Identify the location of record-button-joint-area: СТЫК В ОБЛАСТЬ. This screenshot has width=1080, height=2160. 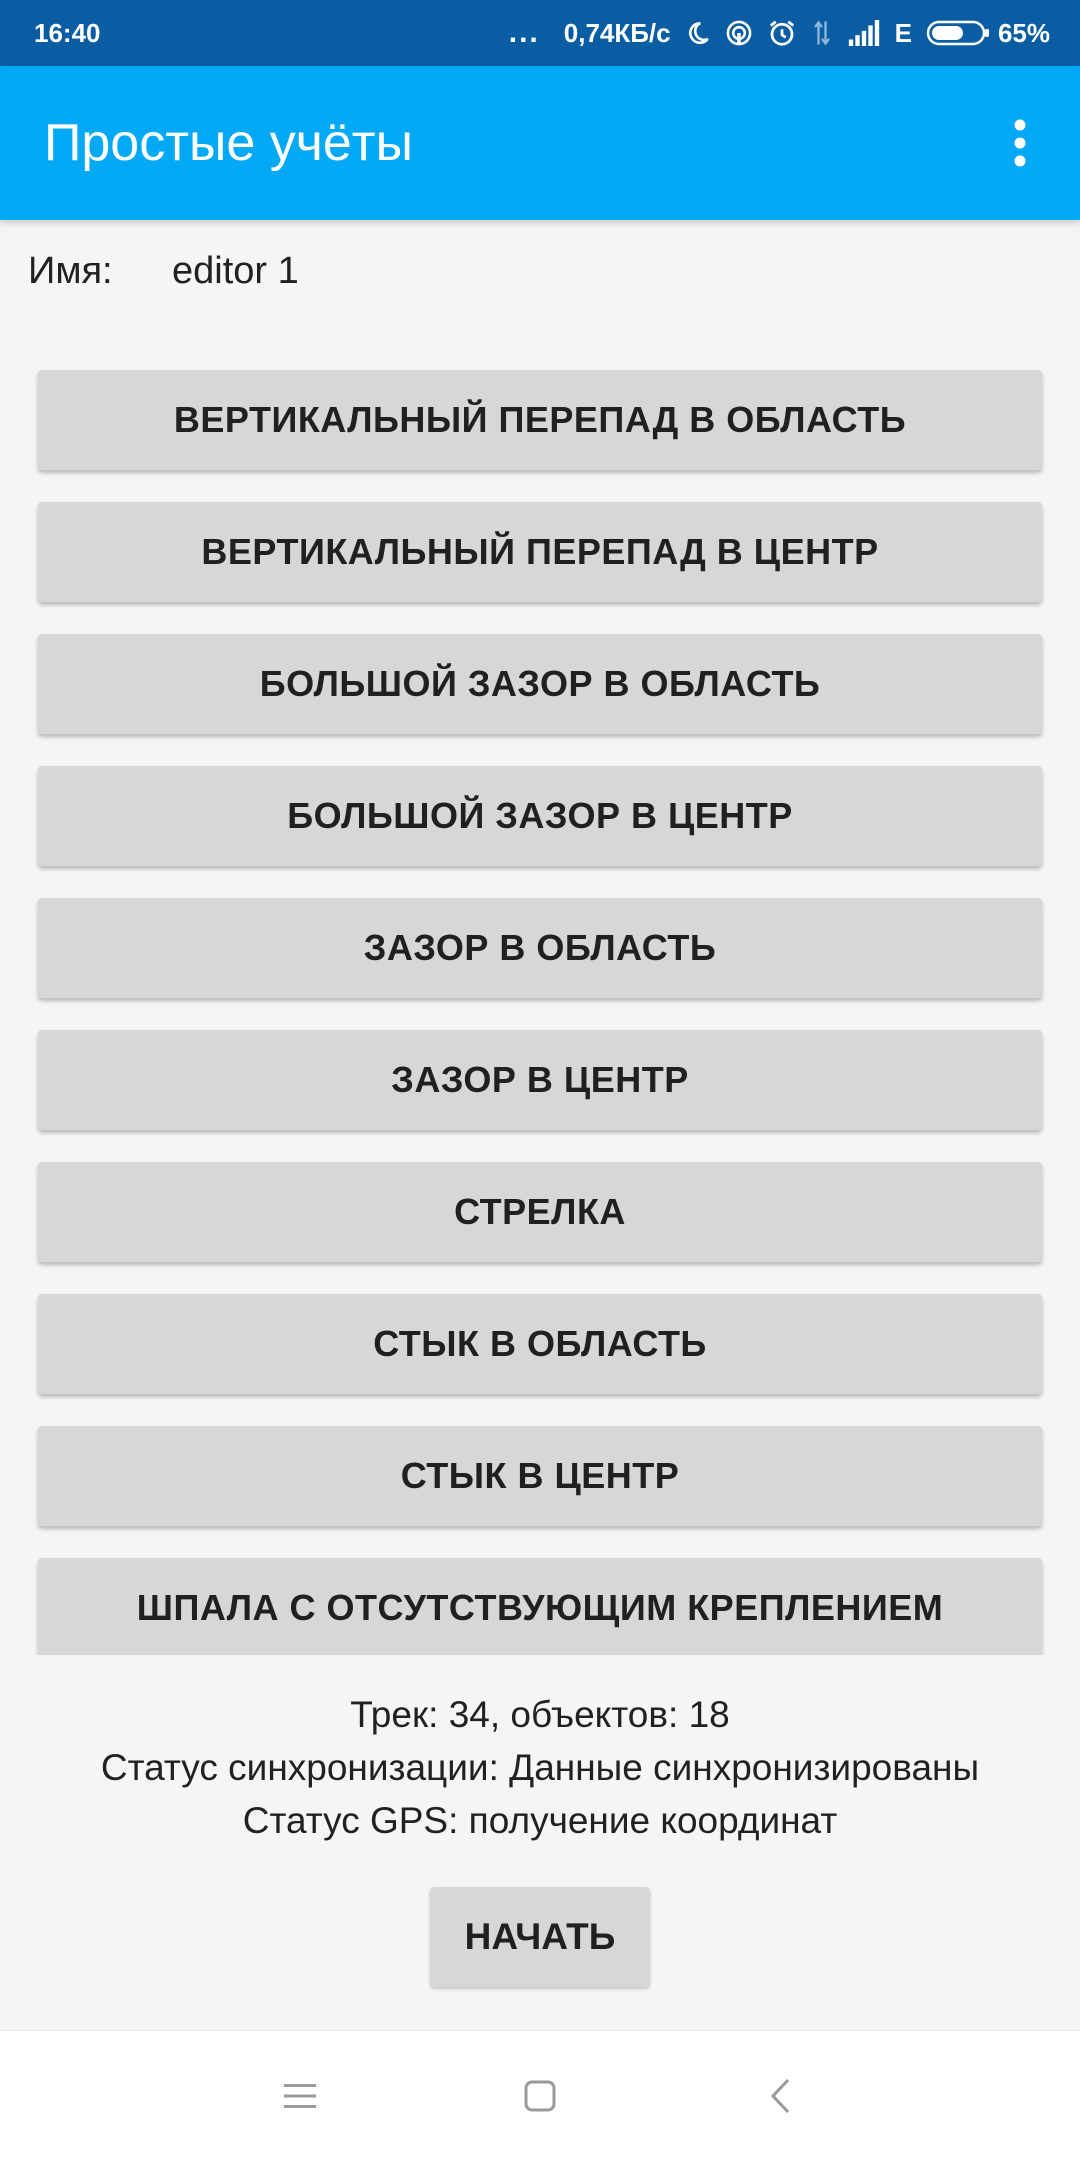
(540, 1344).